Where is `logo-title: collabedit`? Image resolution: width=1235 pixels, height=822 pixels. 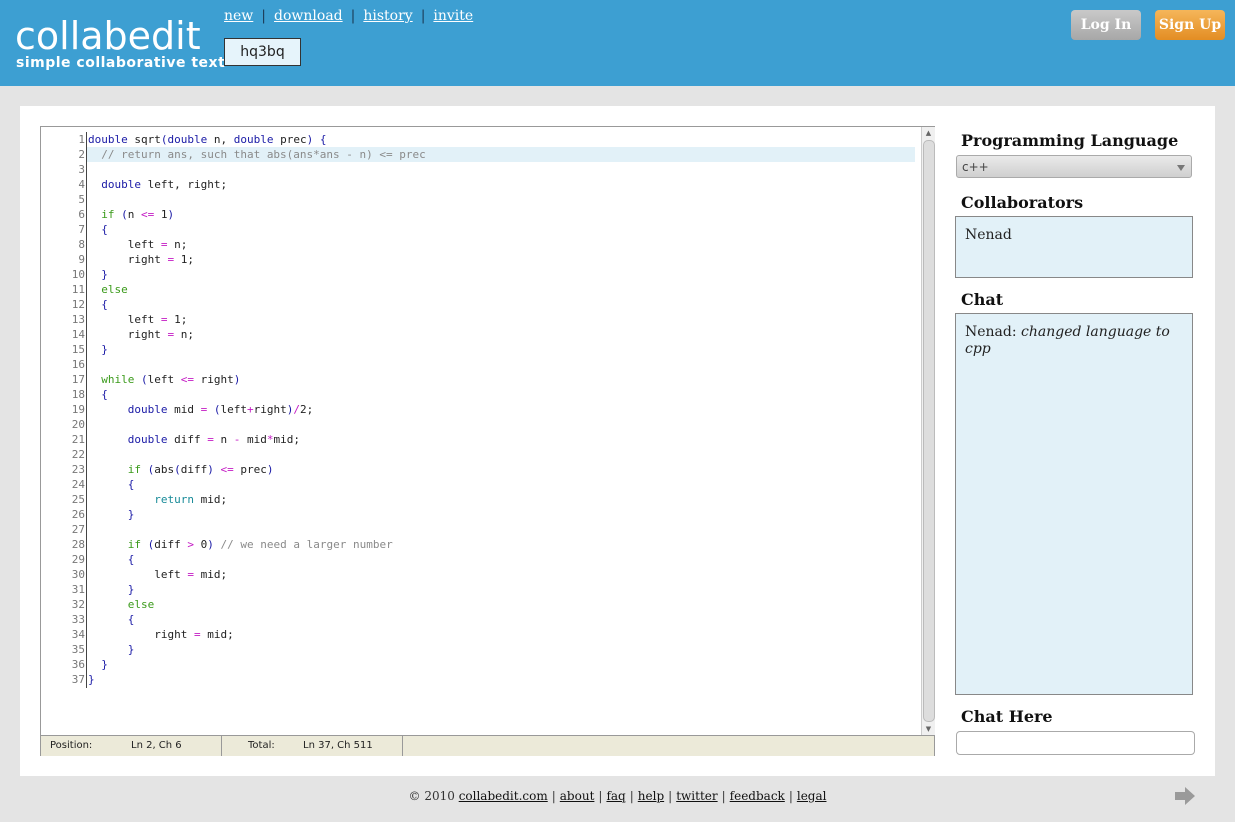 logo-title: collabedit is located at coordinates (108, 36).